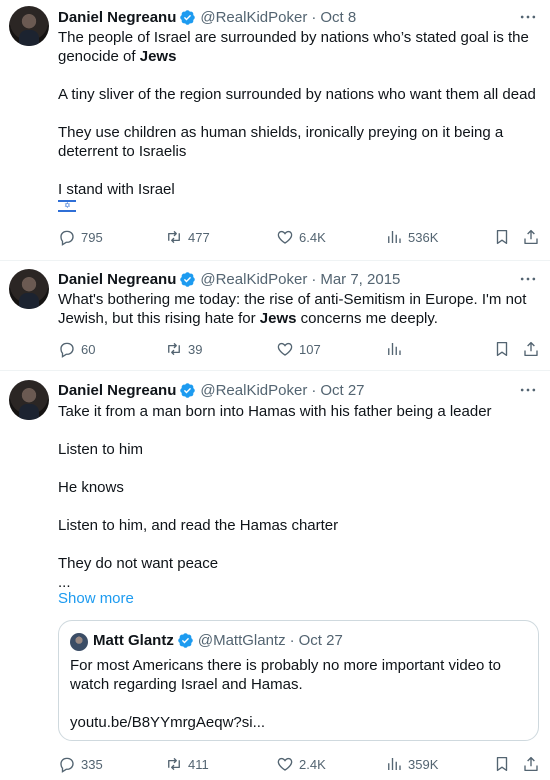  I want to click on retweet-count: 411, so click(198, 764).